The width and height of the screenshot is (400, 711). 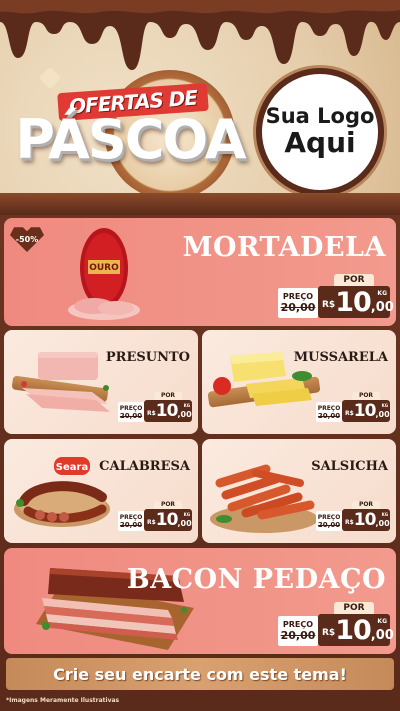 I want to click on seara-logo: Seara, so click(x=72, y=466).